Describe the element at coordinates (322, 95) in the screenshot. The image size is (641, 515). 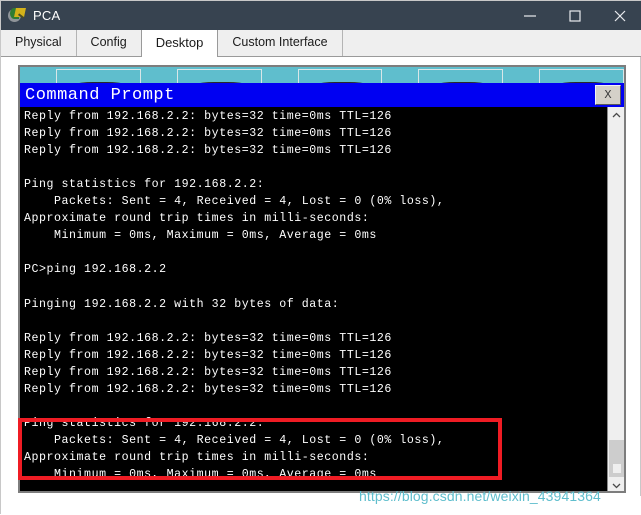
I see `command-prompt-titlebar: Command Prompt X` at that location.